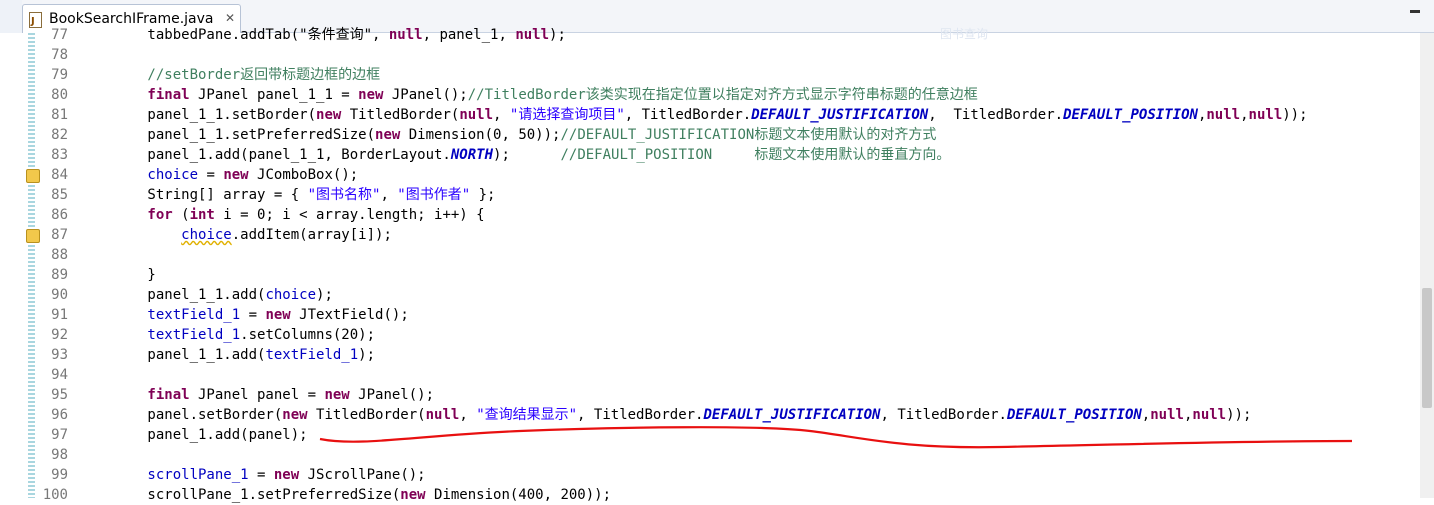 The width and height of the screenshot is (1434, 505). Describe the element at coordinates (472, 155) in the screenshot. I see `code-token: NORTH` at that location.